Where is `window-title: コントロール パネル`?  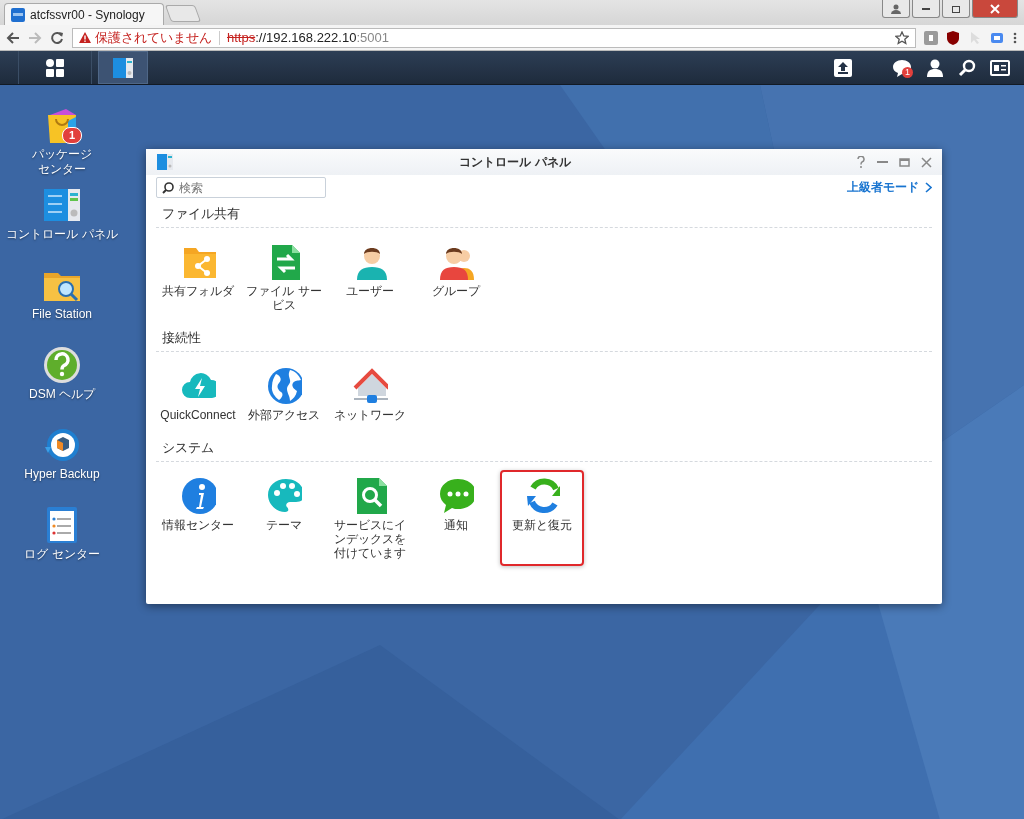 window-title: コントロール パネル is located at coordinates (515, 162).